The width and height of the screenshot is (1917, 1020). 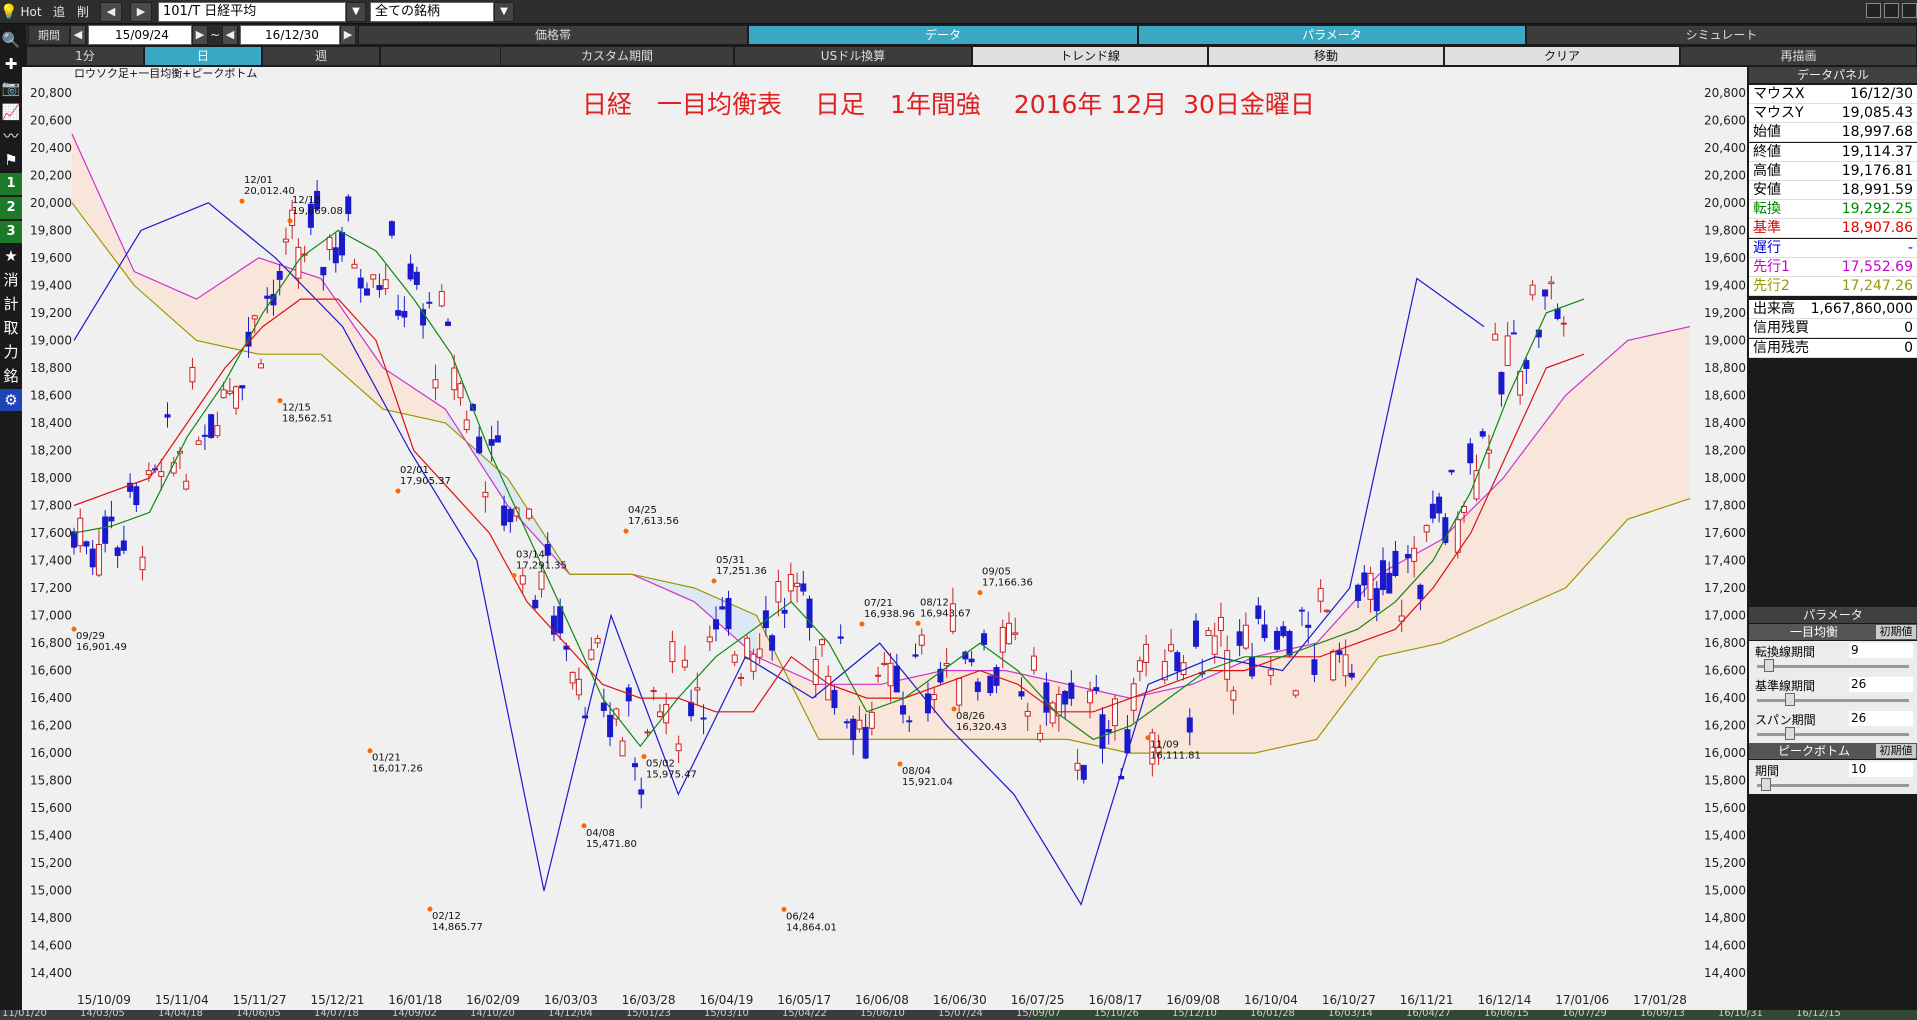 I want to click on y-tick-label-right: 19,400, so click(x=1725, y=285).